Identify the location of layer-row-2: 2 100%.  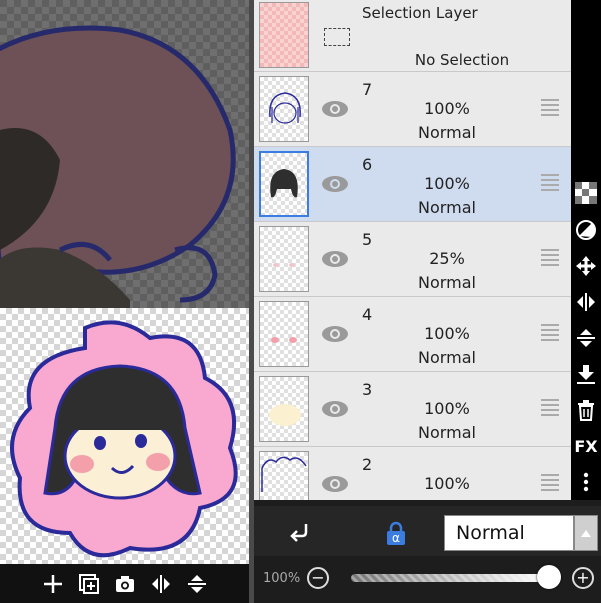
(412, 473).